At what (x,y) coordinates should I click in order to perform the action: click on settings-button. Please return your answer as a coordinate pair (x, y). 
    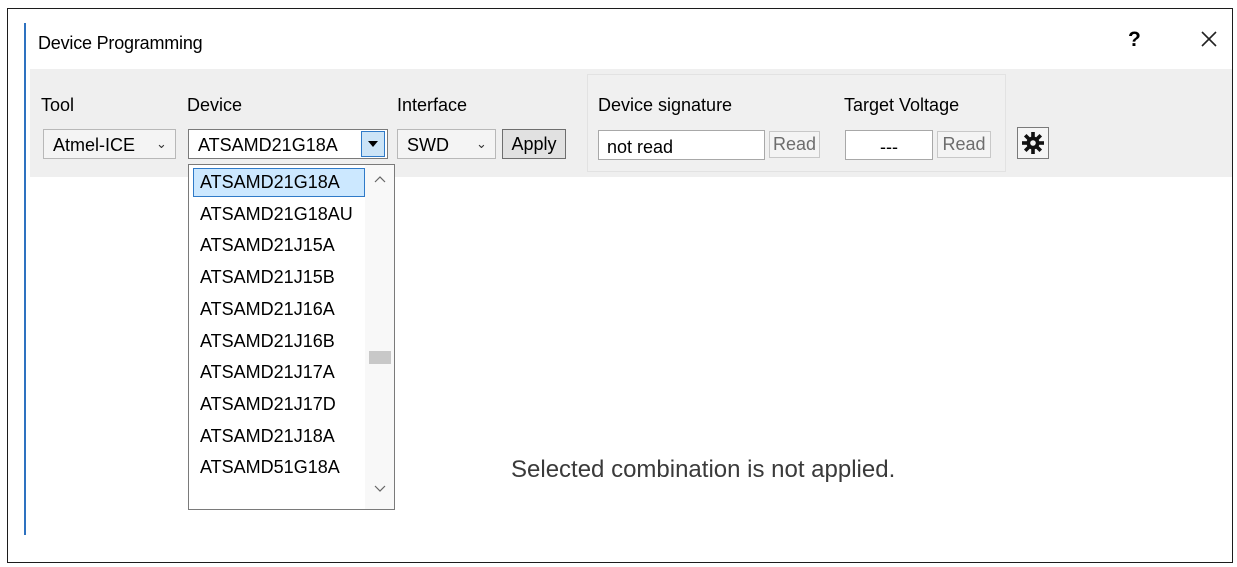
    Looking at the image, I should click on (1033, 143).